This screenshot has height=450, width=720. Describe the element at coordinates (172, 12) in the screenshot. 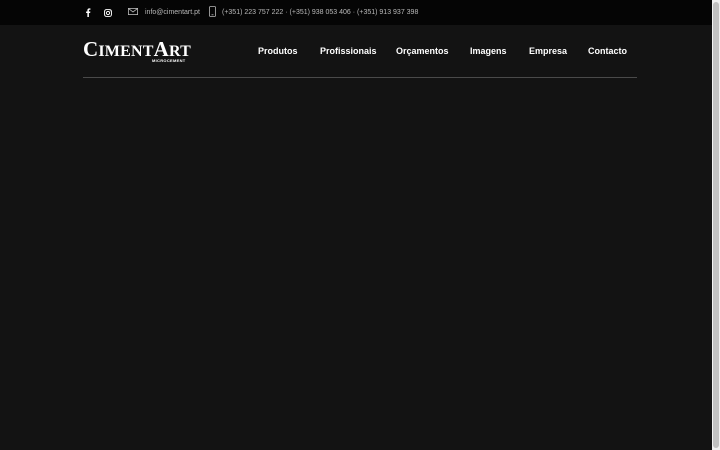

I see `email-link: info@cimentart.pt` at that location.